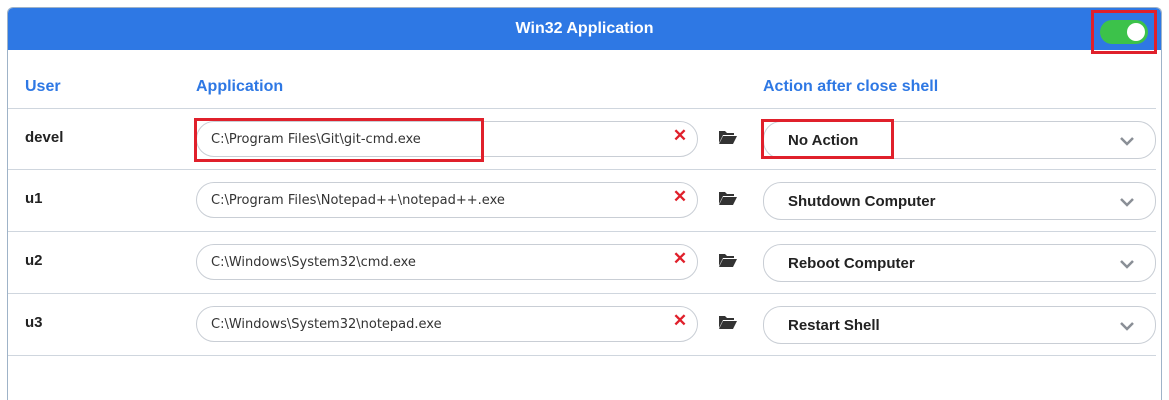 The height and width of the screenshot is (400, 1169). What do you see at coordinates (851, 86) in the screenshot?
I see `header-action: Action after close shell` at bounding box center [851, 86].